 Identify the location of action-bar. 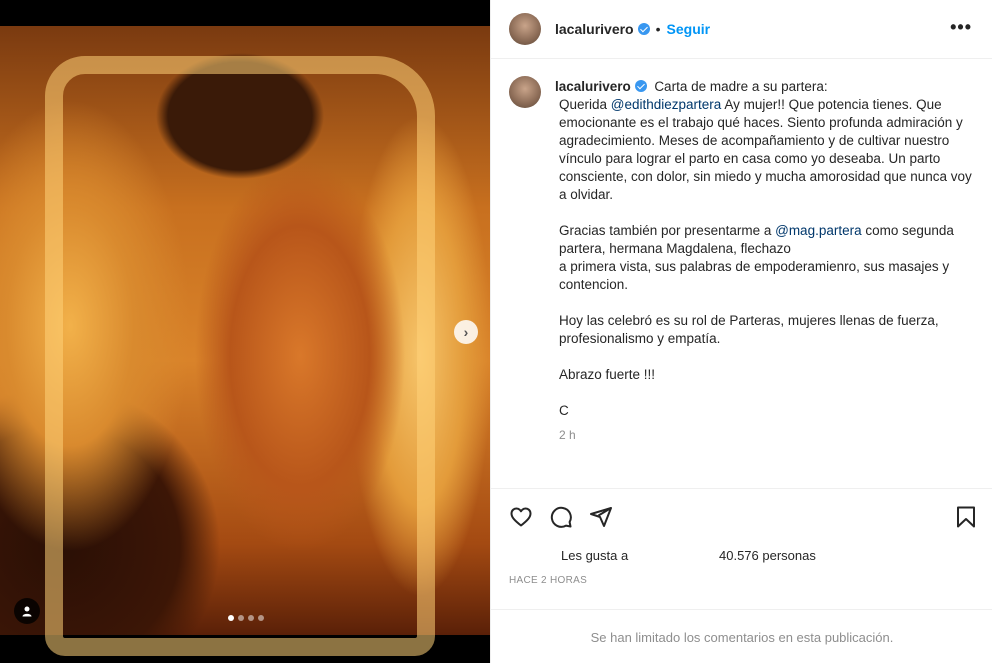
(741, 516).